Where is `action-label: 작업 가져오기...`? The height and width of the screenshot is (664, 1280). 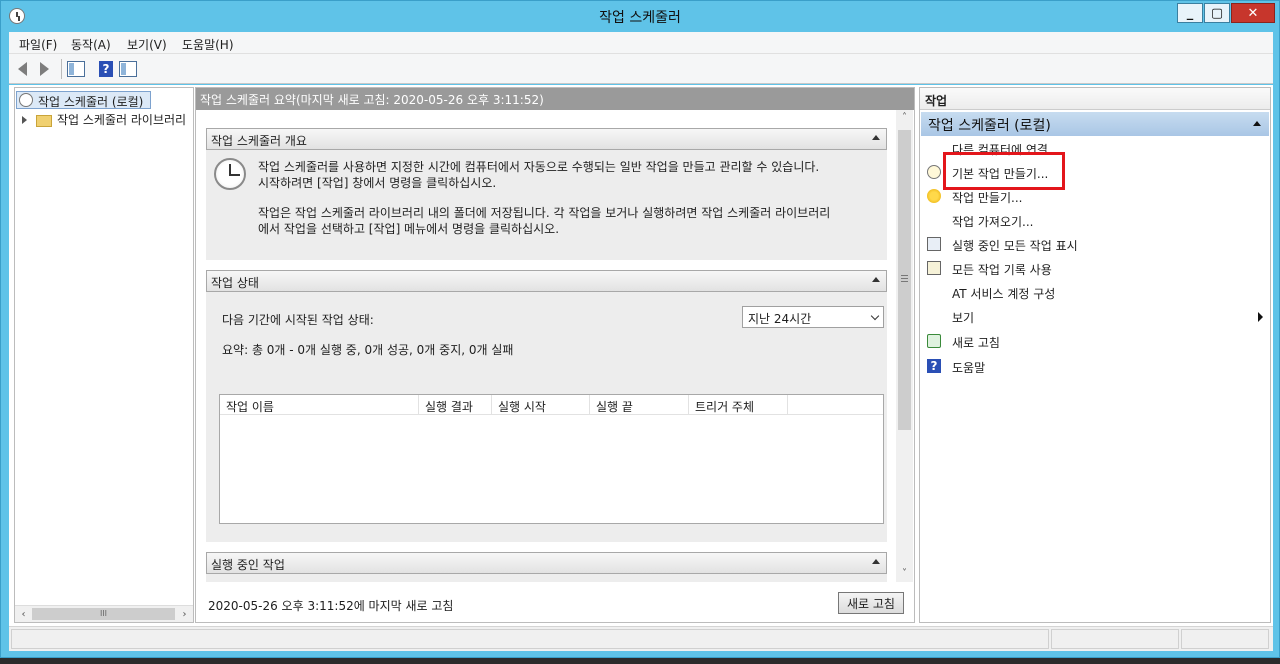 action-label: 작업 가져오기... is located at coordinates (993, 222).